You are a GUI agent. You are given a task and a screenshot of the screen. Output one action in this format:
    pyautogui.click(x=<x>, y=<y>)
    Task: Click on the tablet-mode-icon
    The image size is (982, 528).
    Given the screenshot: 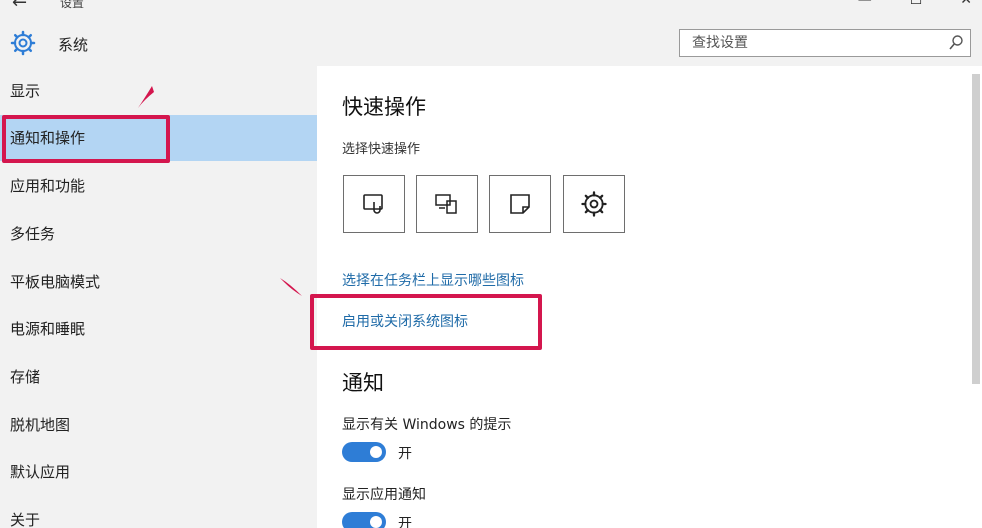 What is the action you would take?
    pyautogui.click(x=373, y=204)
    